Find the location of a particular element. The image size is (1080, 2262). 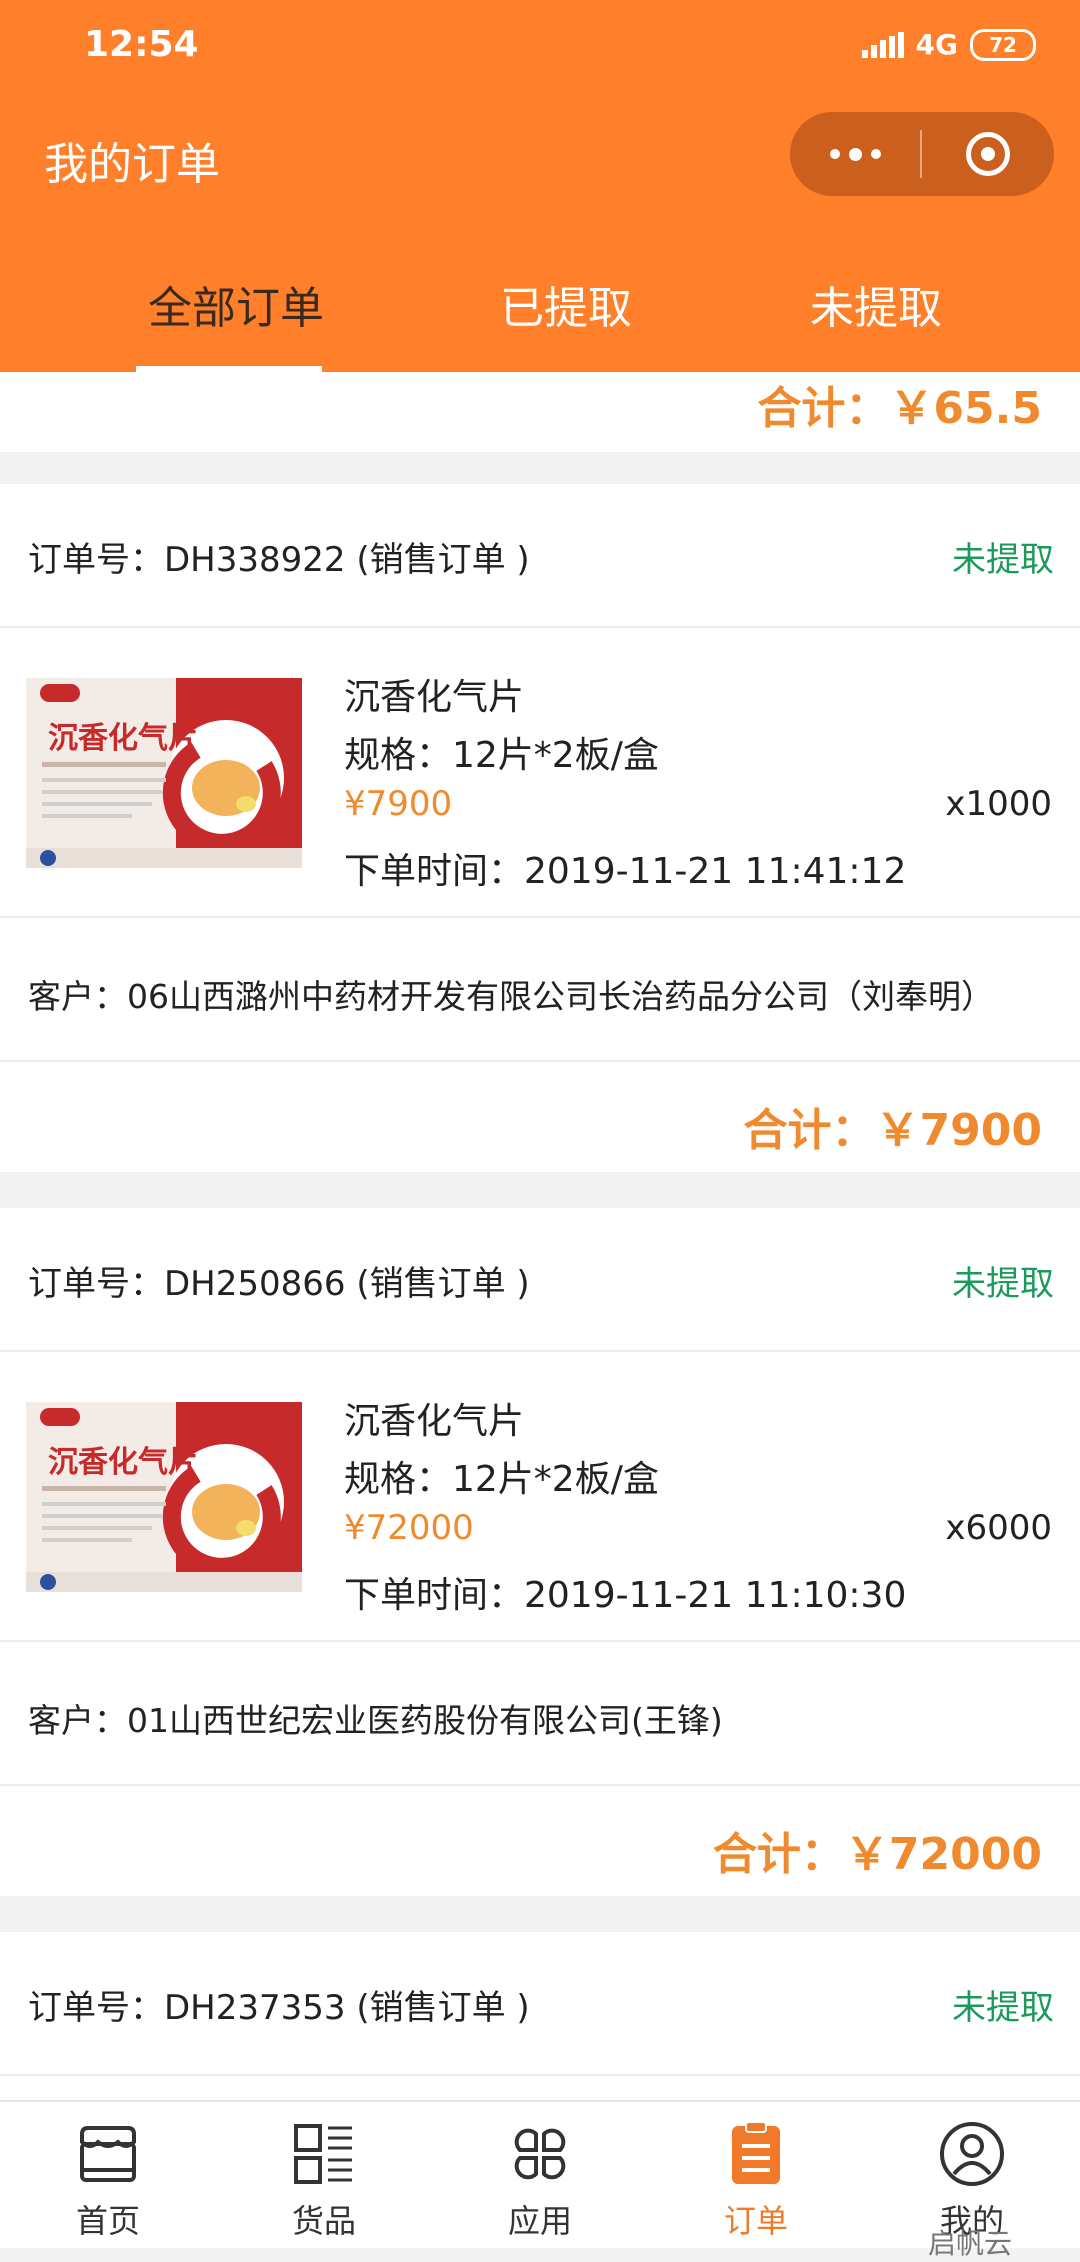

tab-home: 首页 is located at coordinates (108, 2176).